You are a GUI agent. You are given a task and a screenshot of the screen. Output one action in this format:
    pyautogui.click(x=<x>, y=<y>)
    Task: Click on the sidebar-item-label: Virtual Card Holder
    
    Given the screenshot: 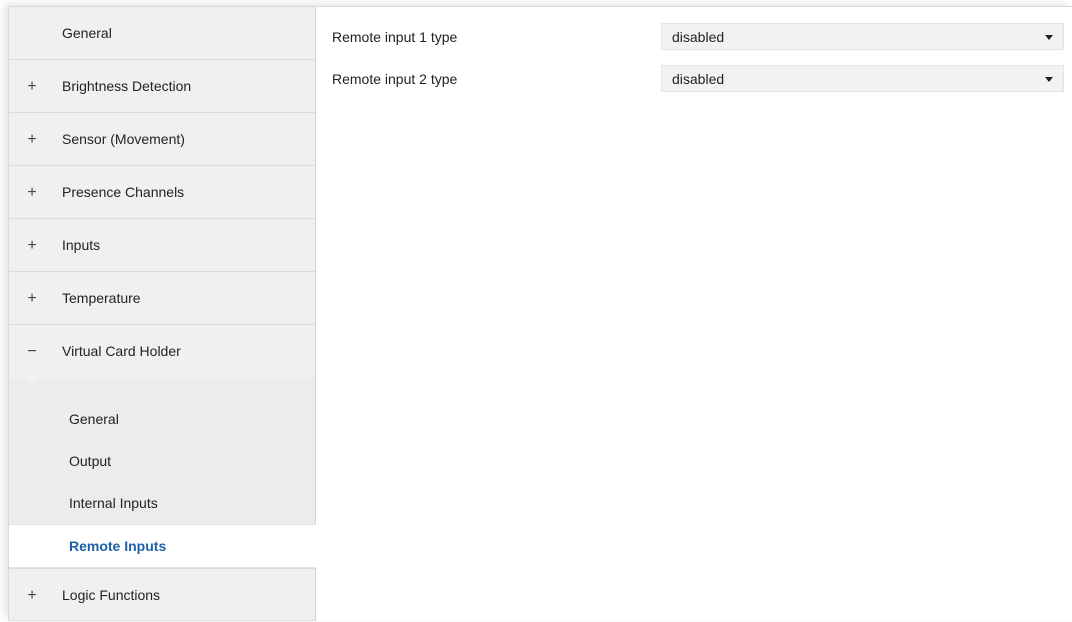 What is the action you would take?
    pyautogui.click(x=121, y=351)
    